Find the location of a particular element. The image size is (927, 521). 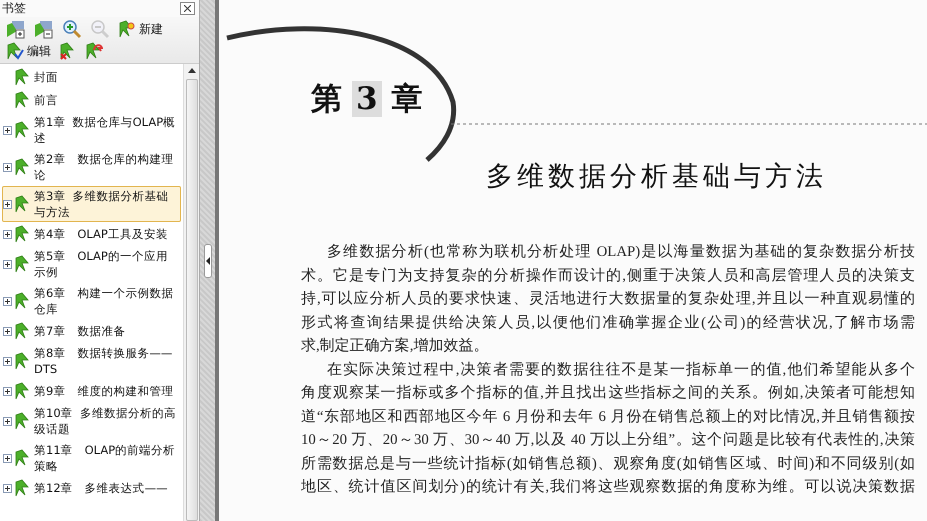

folder-plus-icon is located at coordinates (16, 29).